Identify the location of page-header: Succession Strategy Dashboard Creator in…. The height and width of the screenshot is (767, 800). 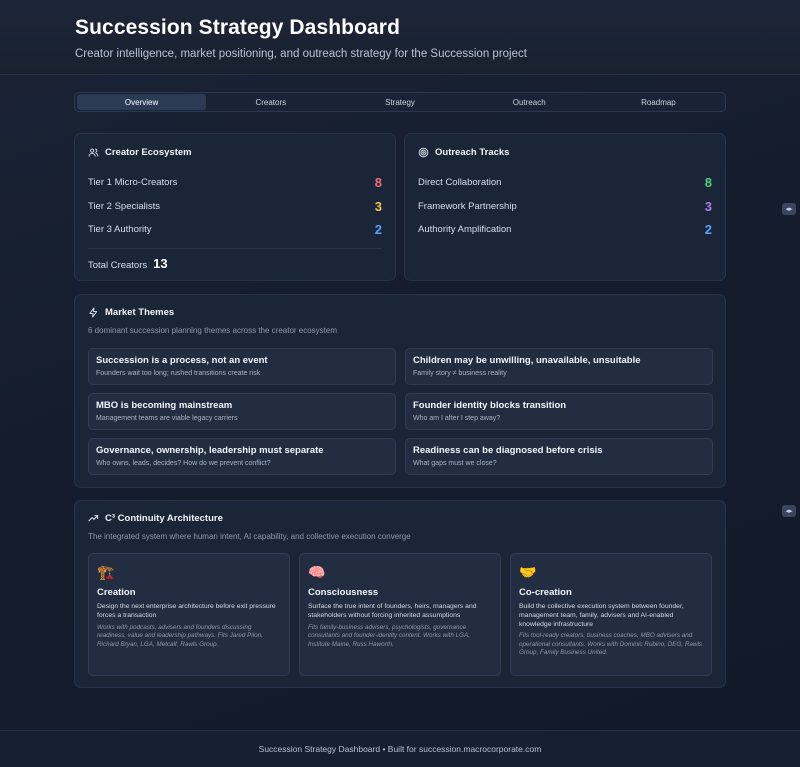
(400, 37).